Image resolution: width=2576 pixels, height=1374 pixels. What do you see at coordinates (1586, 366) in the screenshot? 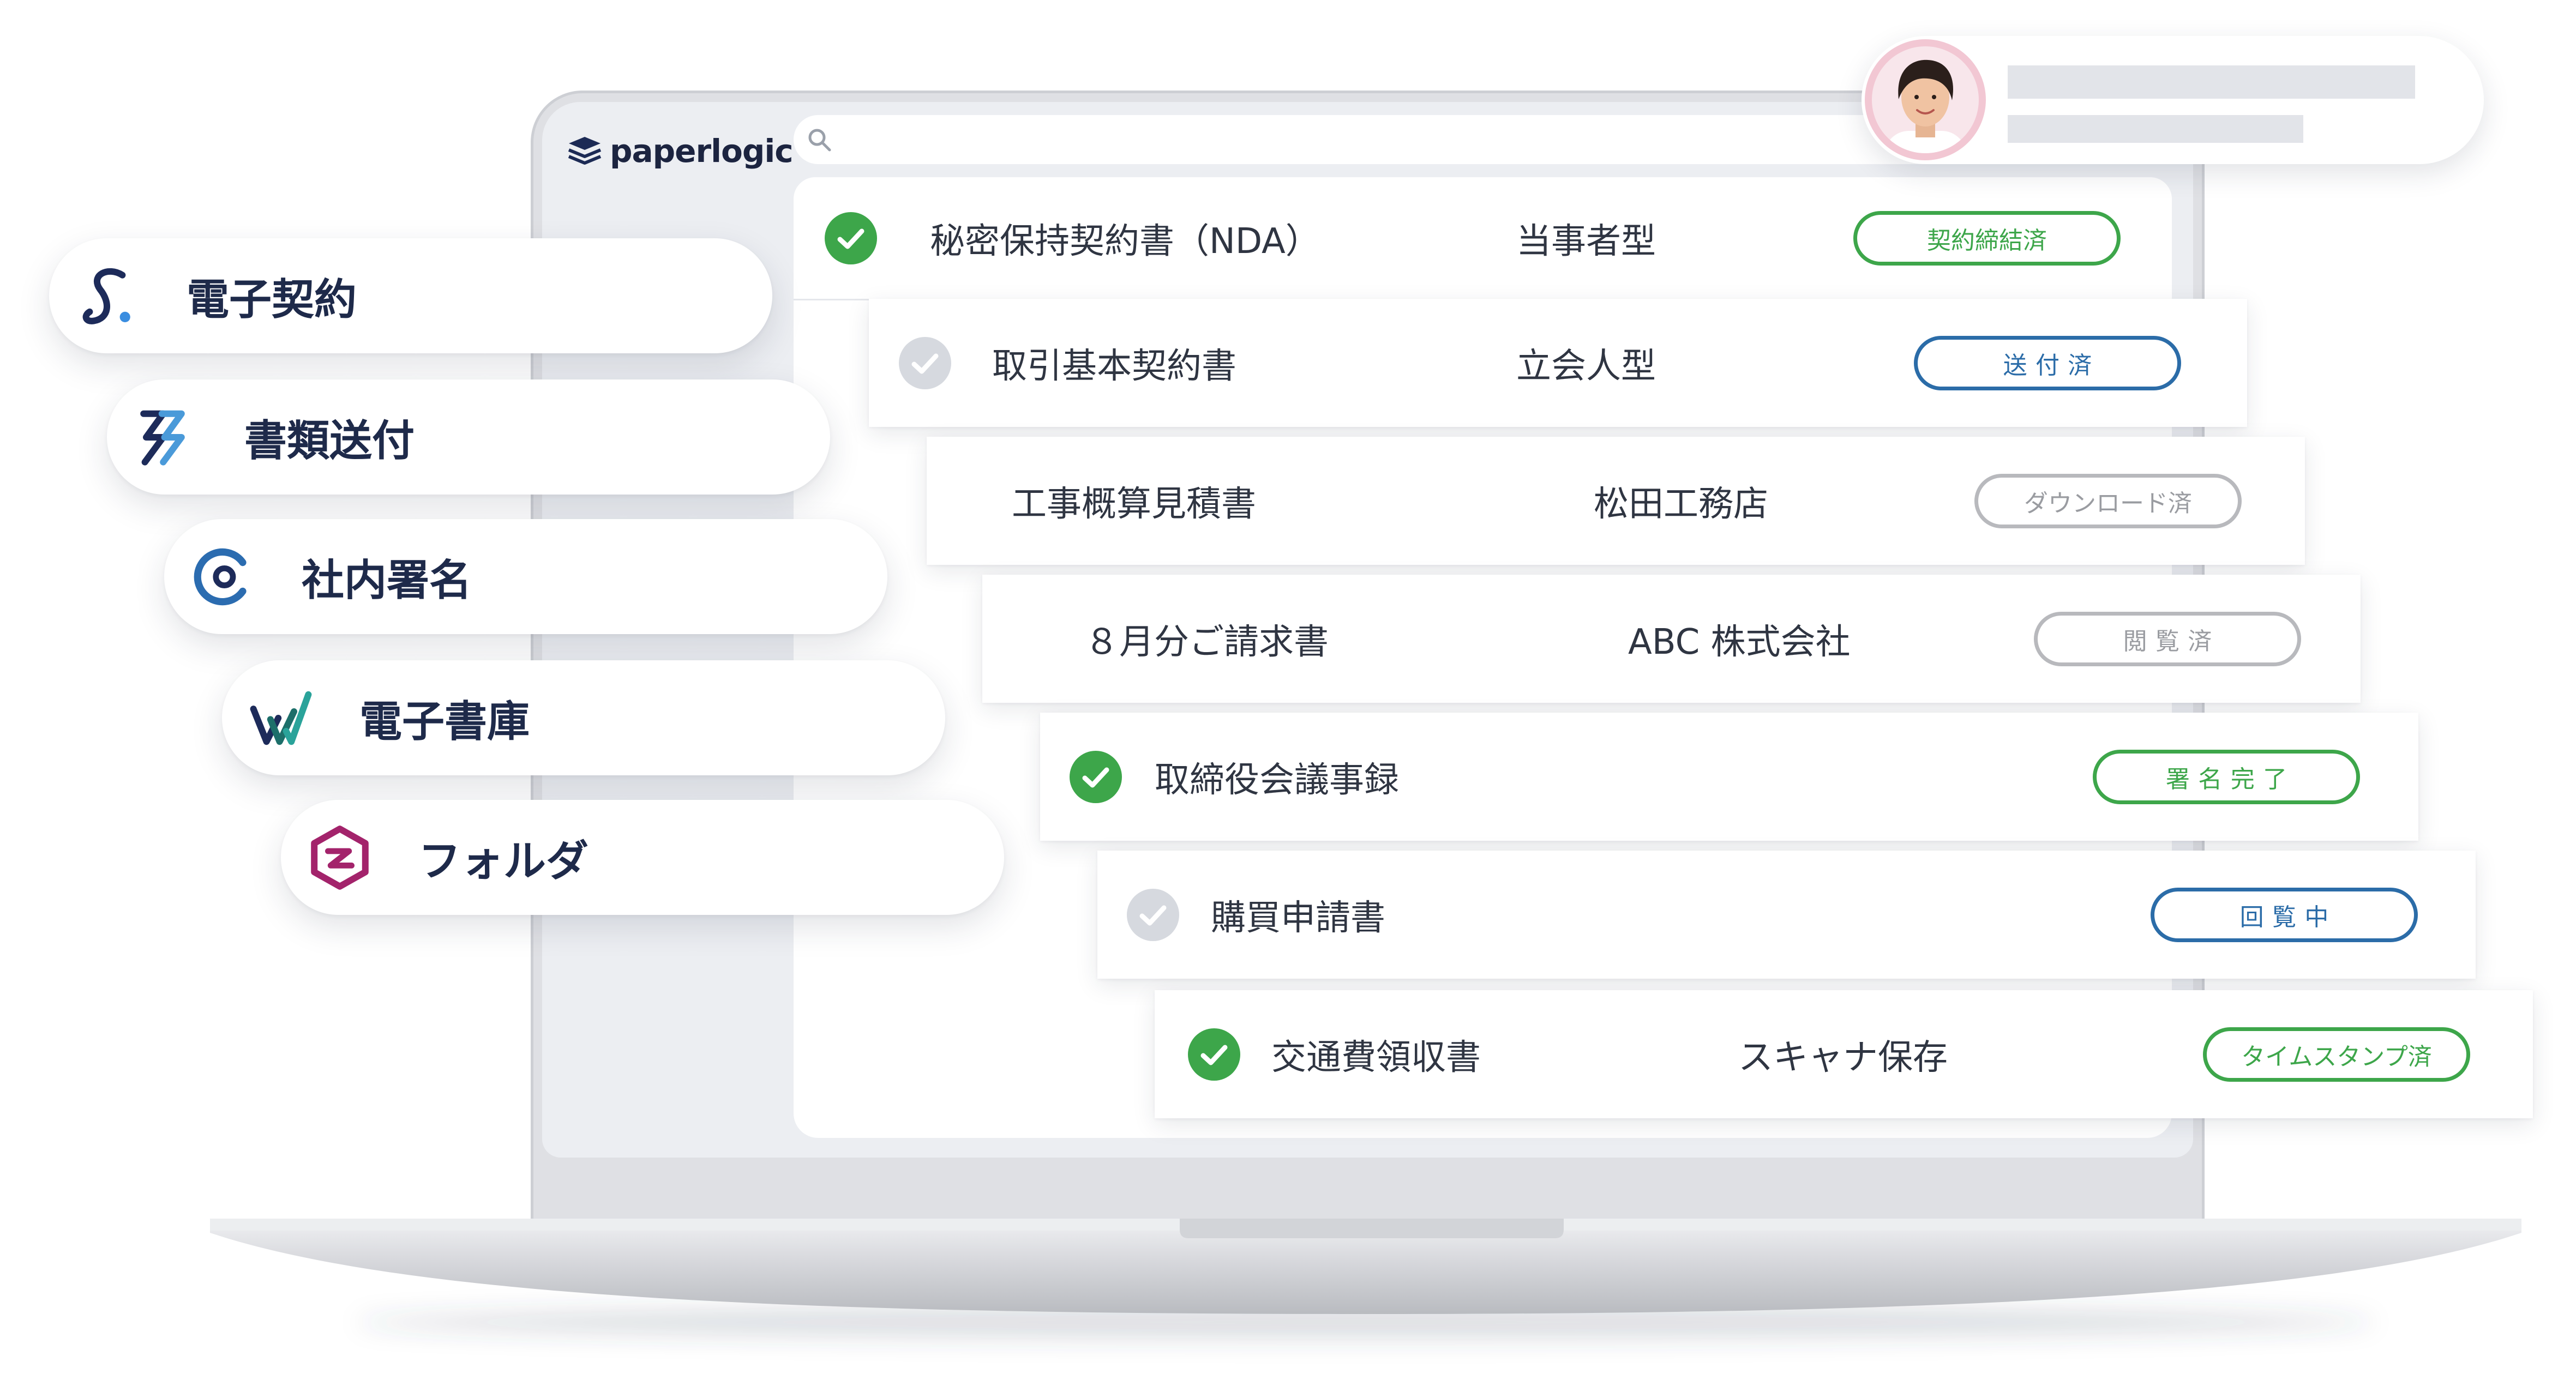
I see `document-type: 立会人型` at bounding box center [1586, 366].